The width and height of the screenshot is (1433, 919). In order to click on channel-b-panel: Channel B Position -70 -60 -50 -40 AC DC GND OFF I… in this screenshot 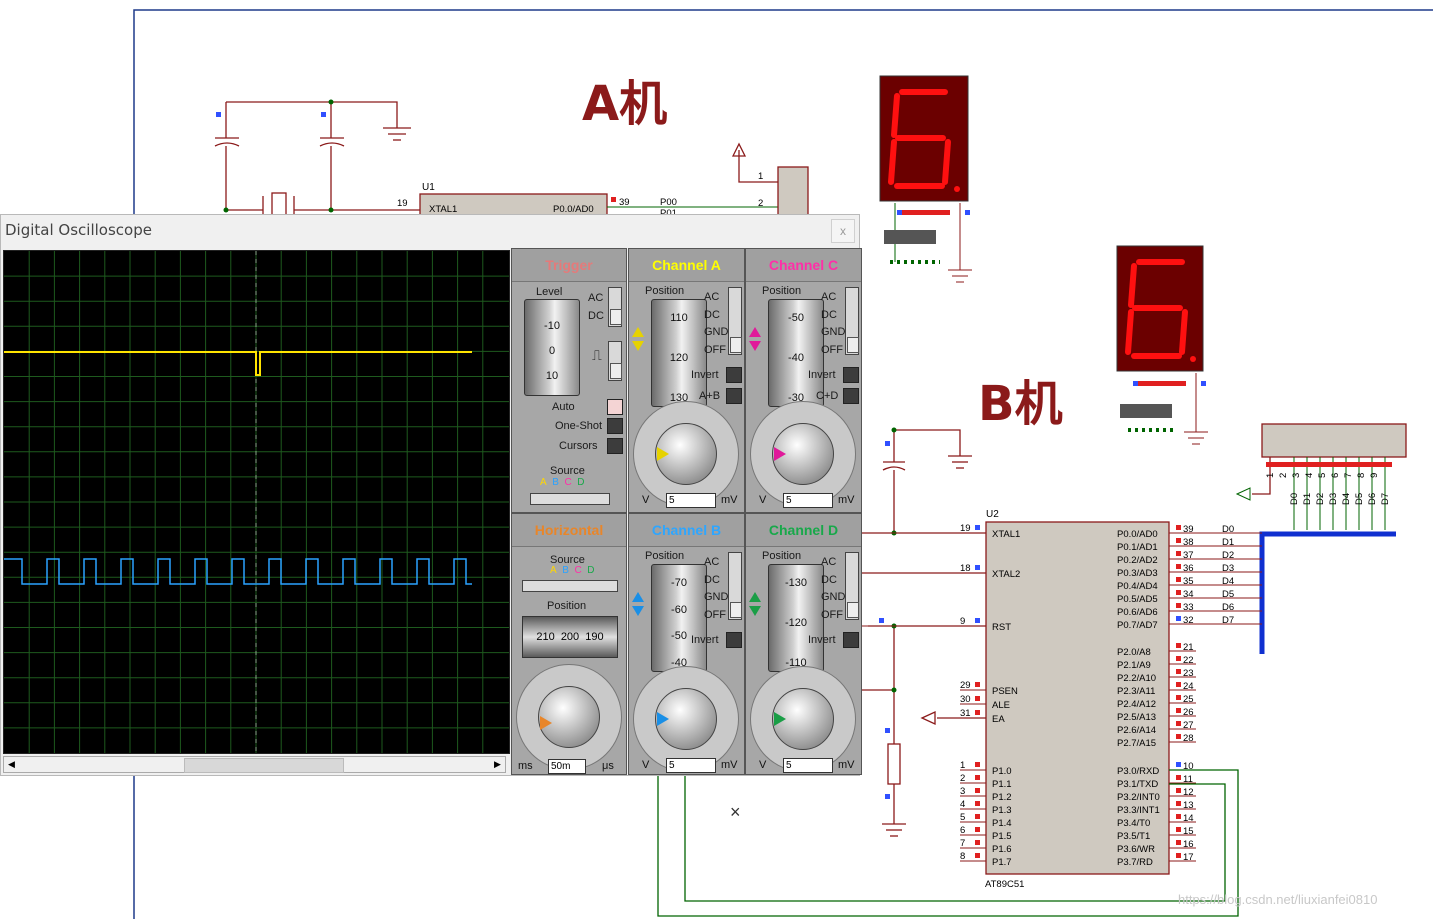, I will do `click(686, 644)`.